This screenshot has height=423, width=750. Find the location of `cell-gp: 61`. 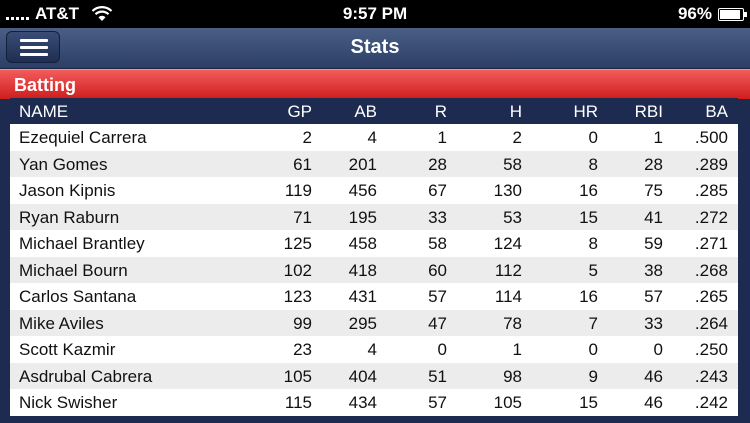

cell-gp: 61 is located at coordinates (302, 164).